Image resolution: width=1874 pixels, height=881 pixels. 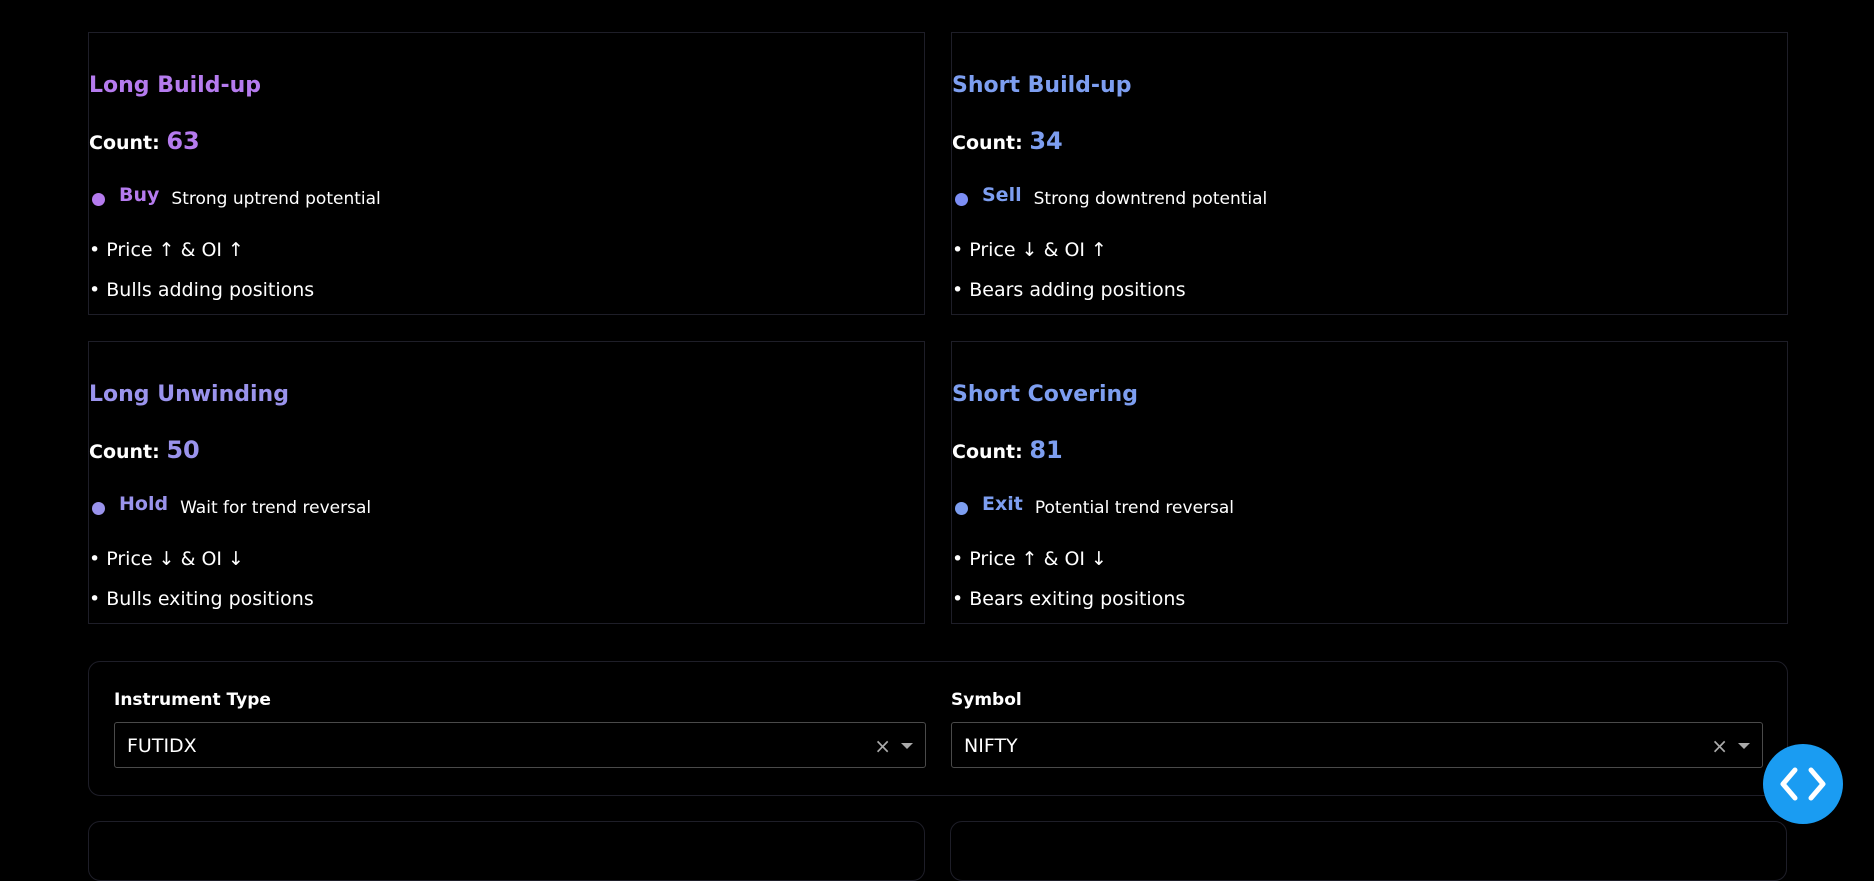 What do you see at coordinates (520, 745) in the screenshot?
I see `instrument-type-select: FUTIDX ×` at bounding box center [520, 745].